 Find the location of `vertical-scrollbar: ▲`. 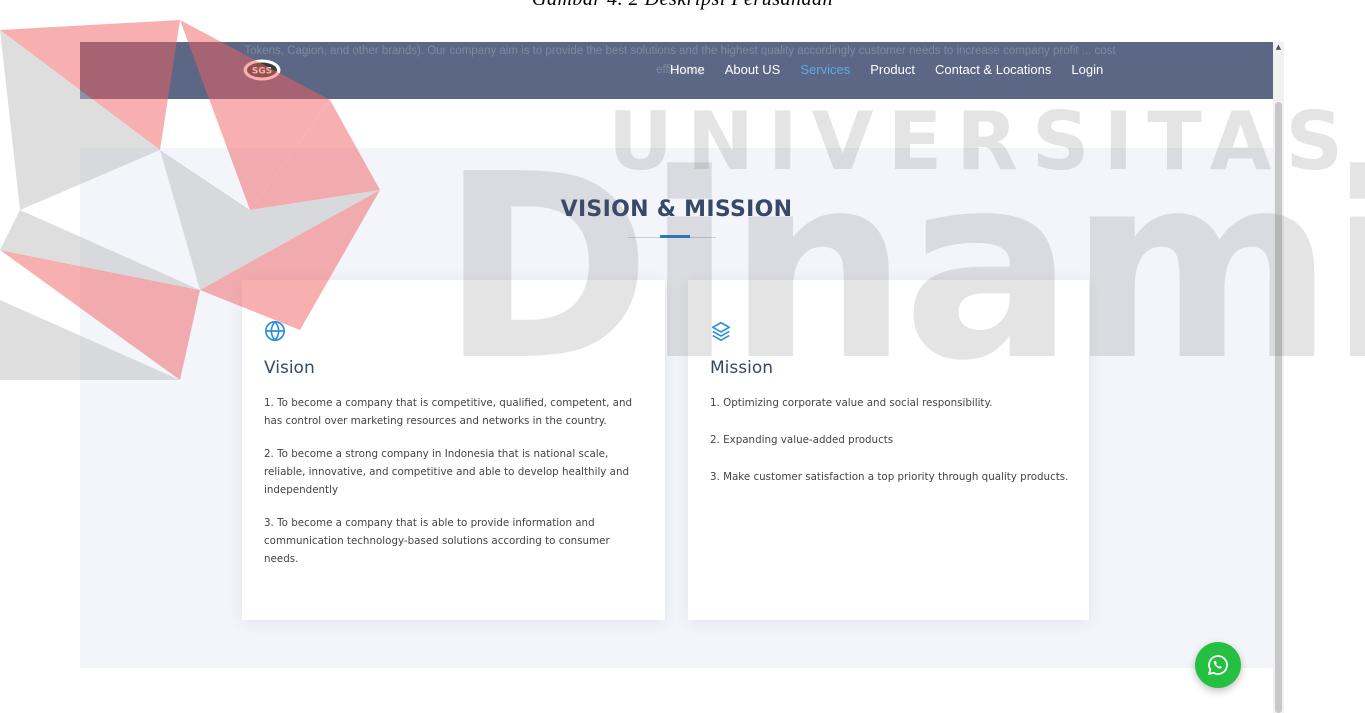

vertical-scrollbar: ▲ is located at coordinates (1278, 377).